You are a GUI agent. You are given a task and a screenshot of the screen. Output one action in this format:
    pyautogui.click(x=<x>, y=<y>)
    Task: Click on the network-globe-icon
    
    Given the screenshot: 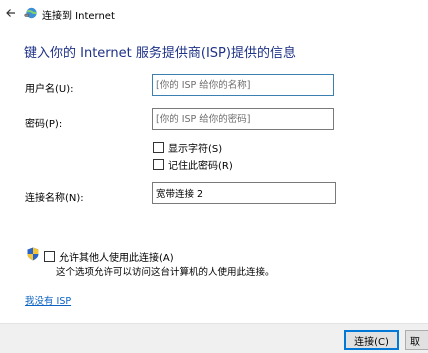 What is the action you would take?
    pyautogui.click(x=30, y=13)
    